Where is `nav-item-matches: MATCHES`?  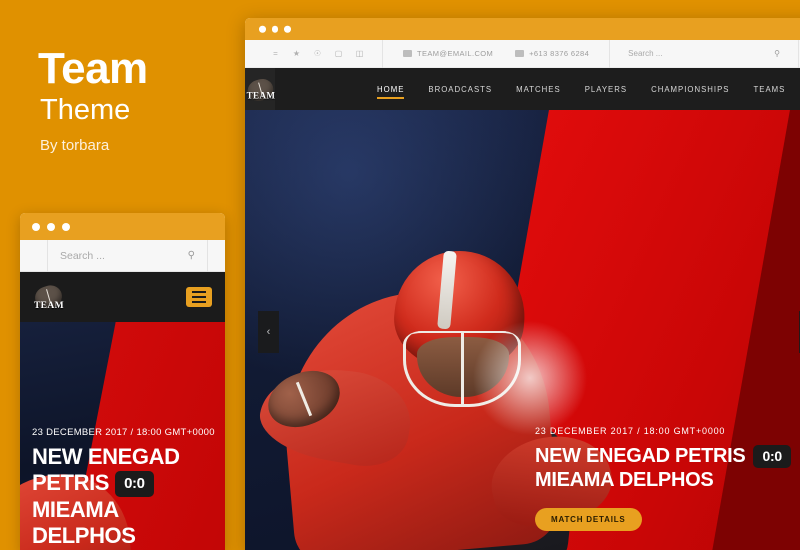
nav-item-matches: MATCHES is located at coordinates (538, 89).